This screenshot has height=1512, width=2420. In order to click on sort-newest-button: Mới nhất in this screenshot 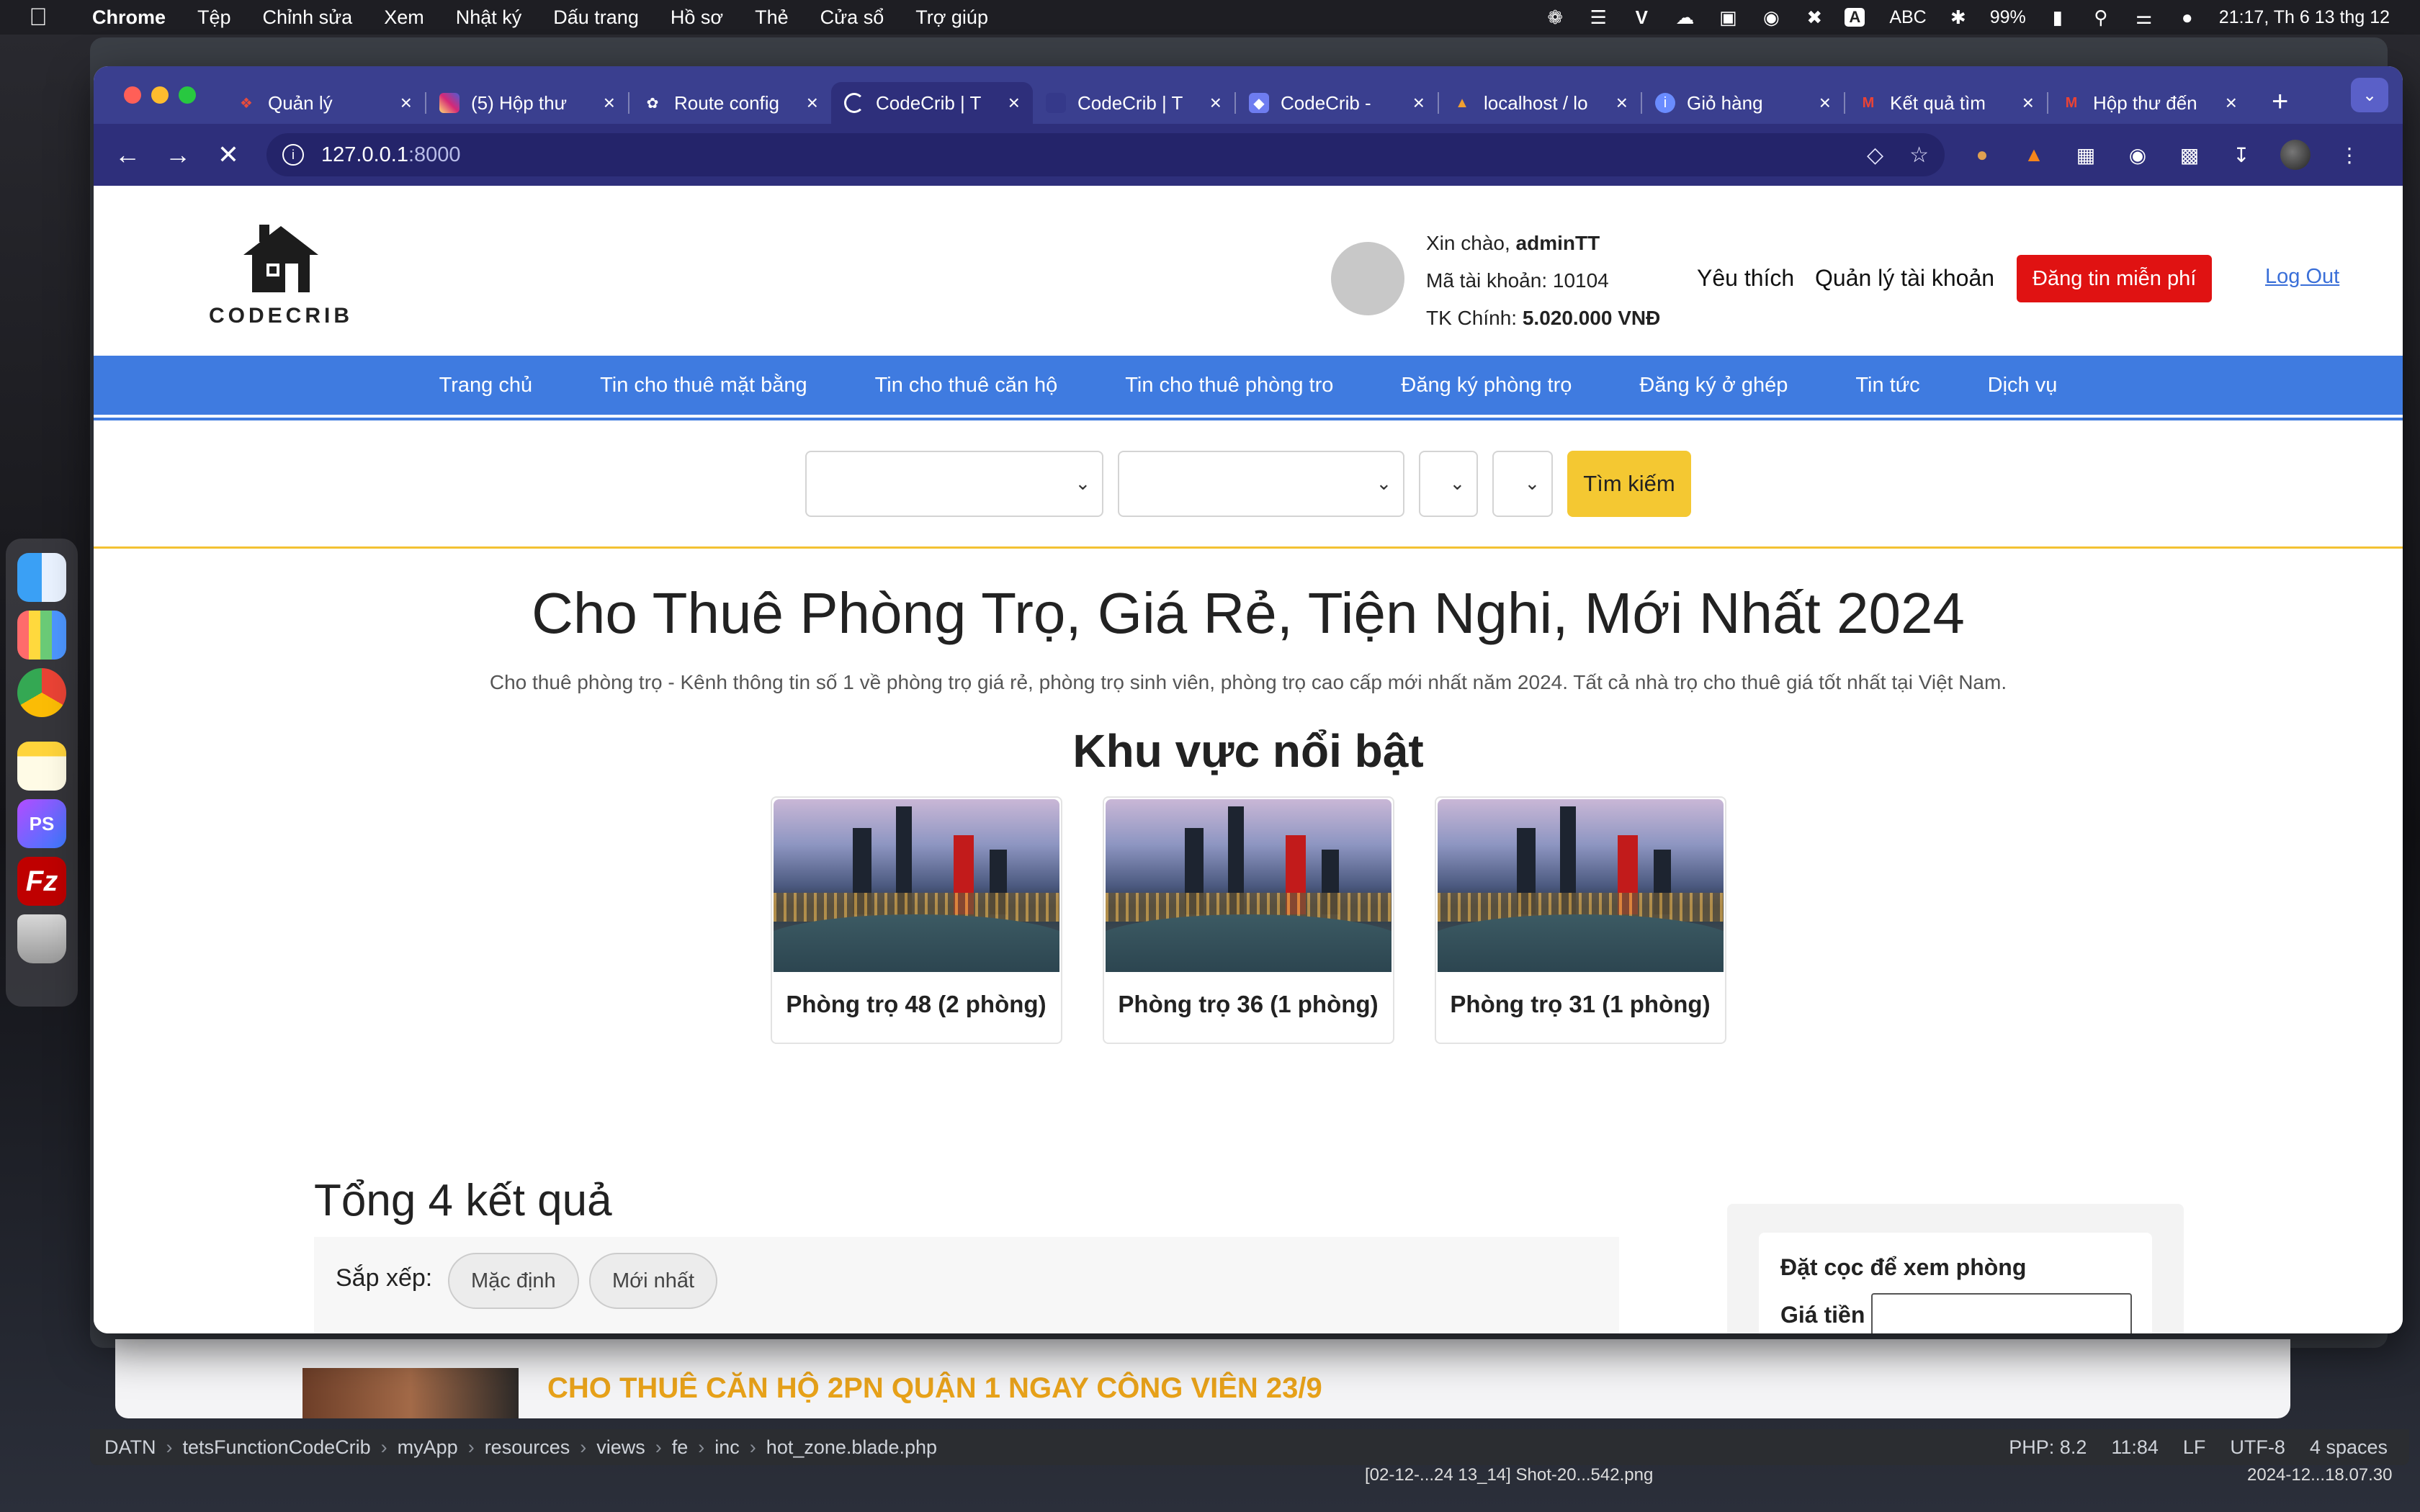, I will do `click(653, 1281)`.